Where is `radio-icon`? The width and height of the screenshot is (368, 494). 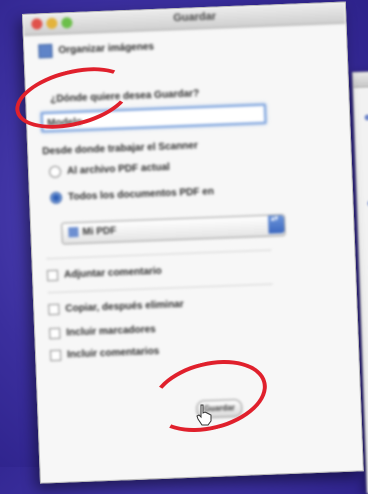
radio-icon is located at coordinates (55, 172).